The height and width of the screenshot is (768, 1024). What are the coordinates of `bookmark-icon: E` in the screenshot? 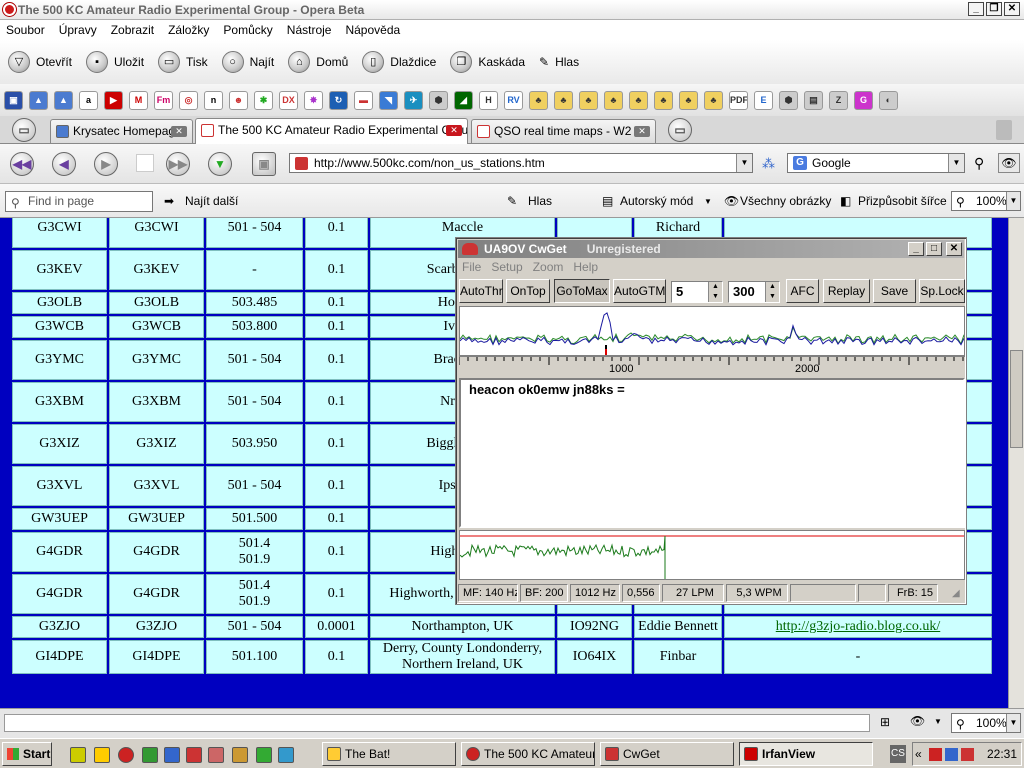 It's located at (763, 100).